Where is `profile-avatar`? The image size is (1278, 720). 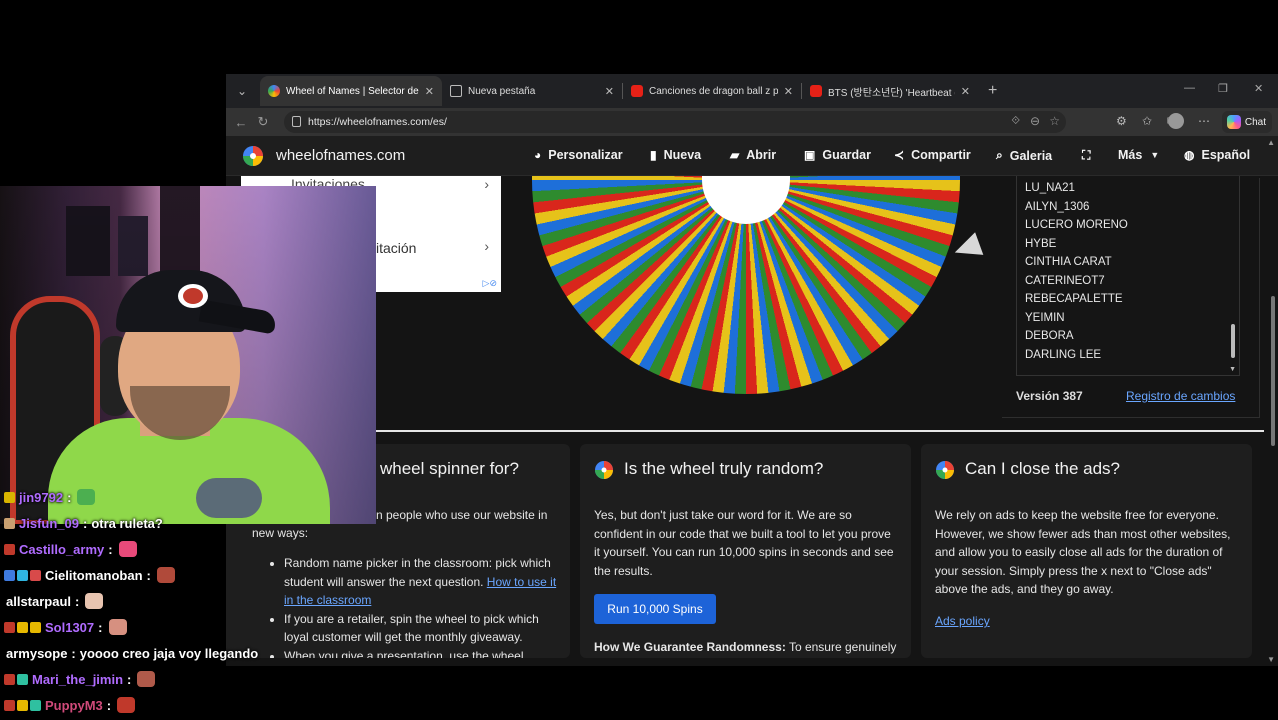 profile-avatar is located at coordinates (1176, 121).